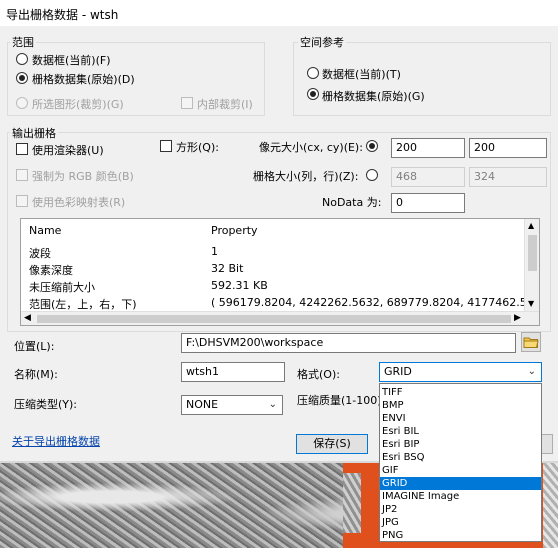 This screenshot has width=558, height=548. Describe the element at coordinates (460, 431) in the screenshot. I see `format-option: Esri BIL` at that location.